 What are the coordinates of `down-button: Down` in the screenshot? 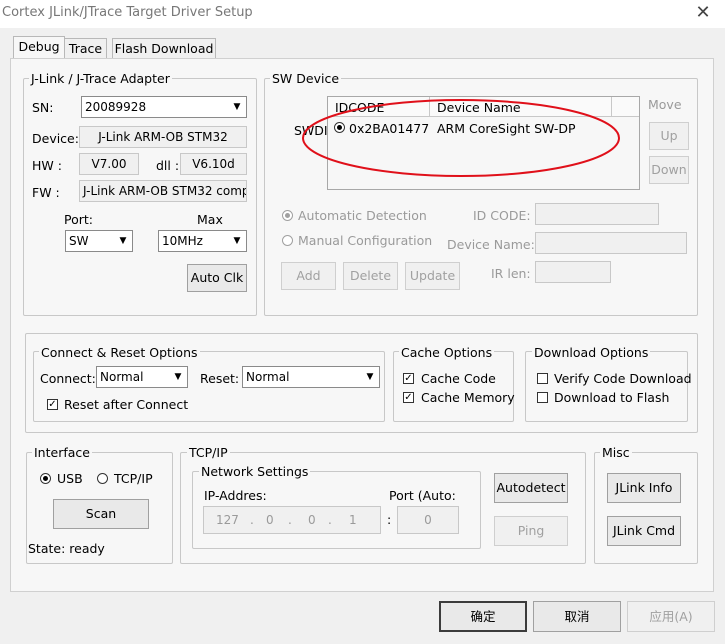 It's located at (669, 170).